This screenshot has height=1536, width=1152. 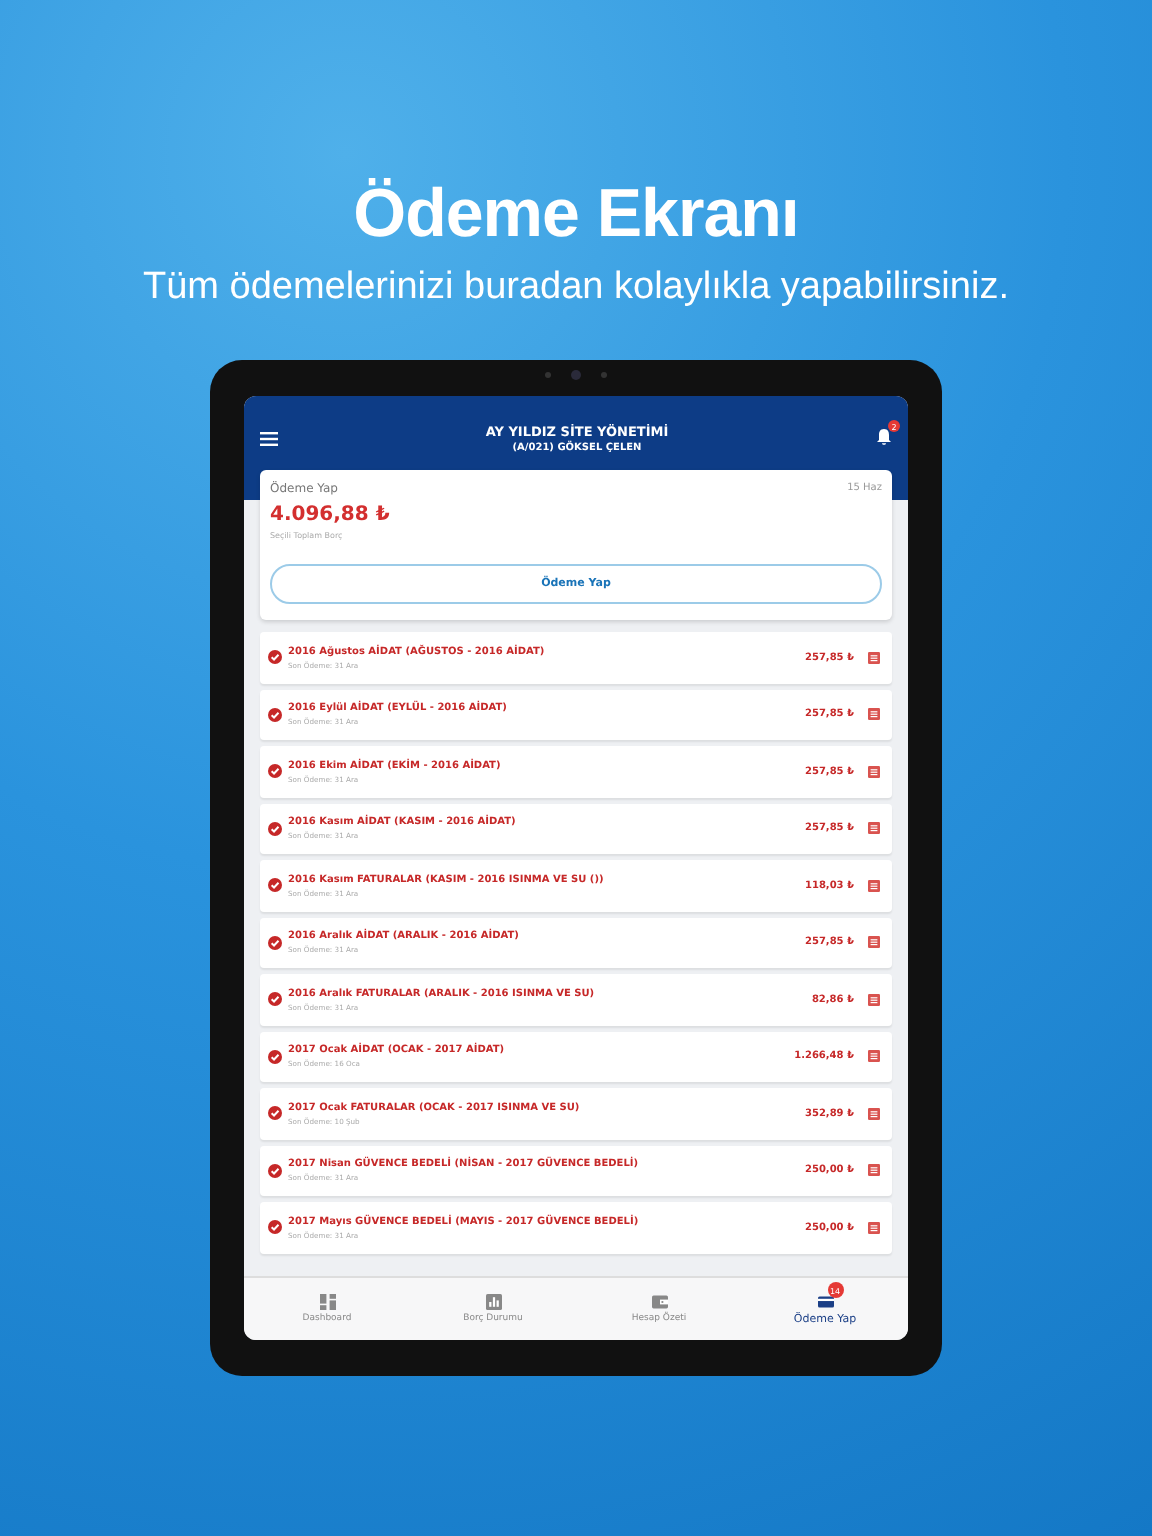 What do you see at coordinates (327, 1302) in the screenshot?
I see `dashboard-icon` at bounding box center [327, 1302].